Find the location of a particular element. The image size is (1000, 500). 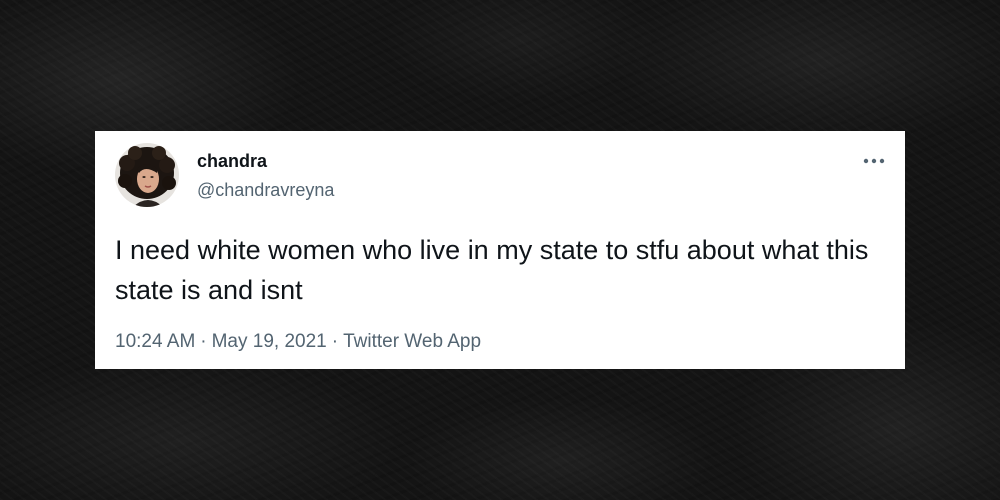

more-options-button is located at coordinates (874, 161).